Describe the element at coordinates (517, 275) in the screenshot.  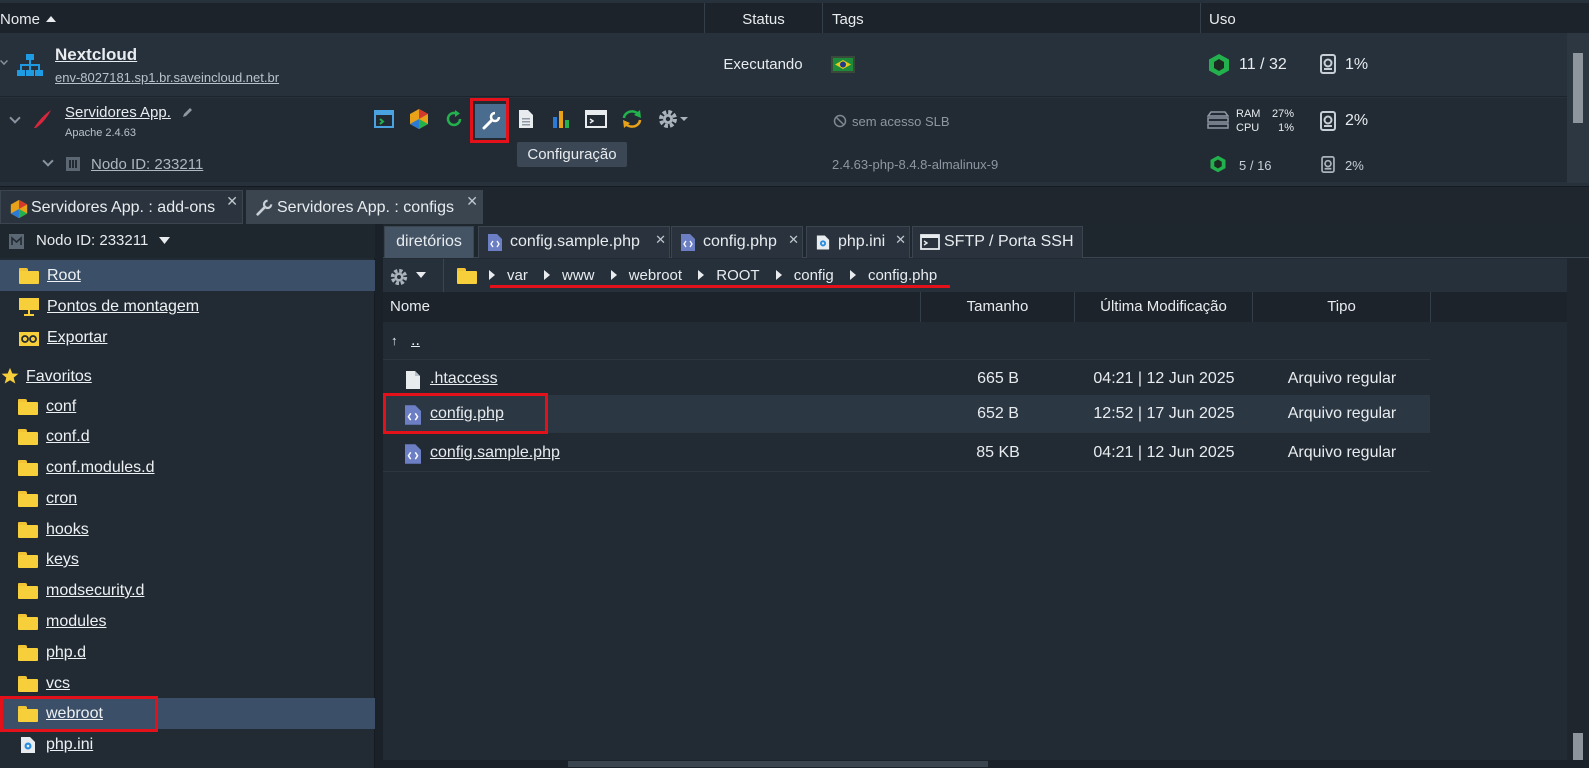
I see `breadcrumb-item: var` at that location.